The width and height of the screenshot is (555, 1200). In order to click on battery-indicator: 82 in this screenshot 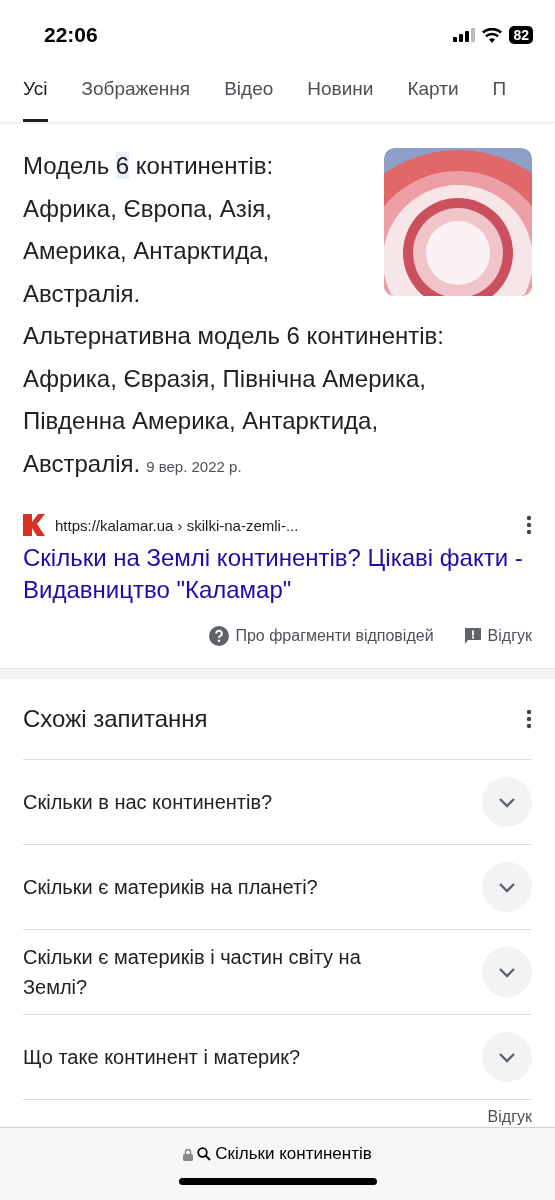, I will do `click(521, 35)`.